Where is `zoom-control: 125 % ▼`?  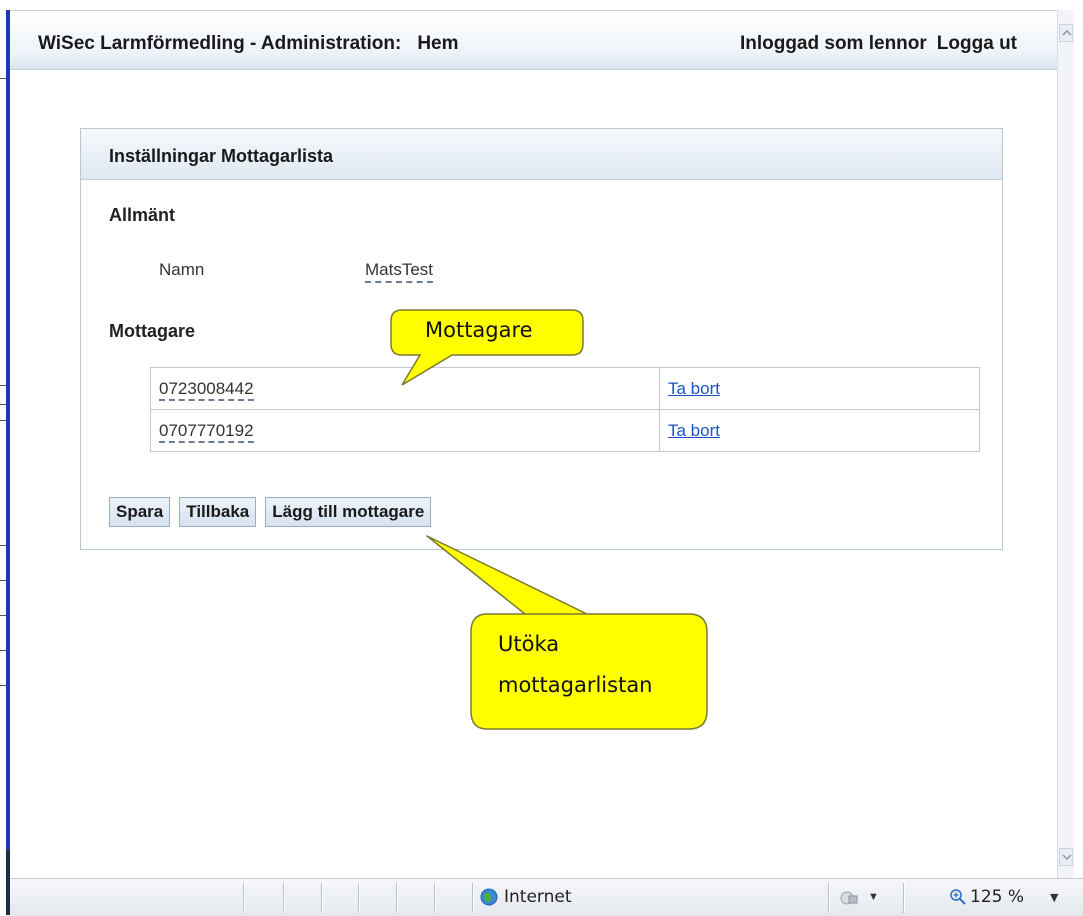 zoom-control: 125 % ▼ is located at coordinates (1004, 897).